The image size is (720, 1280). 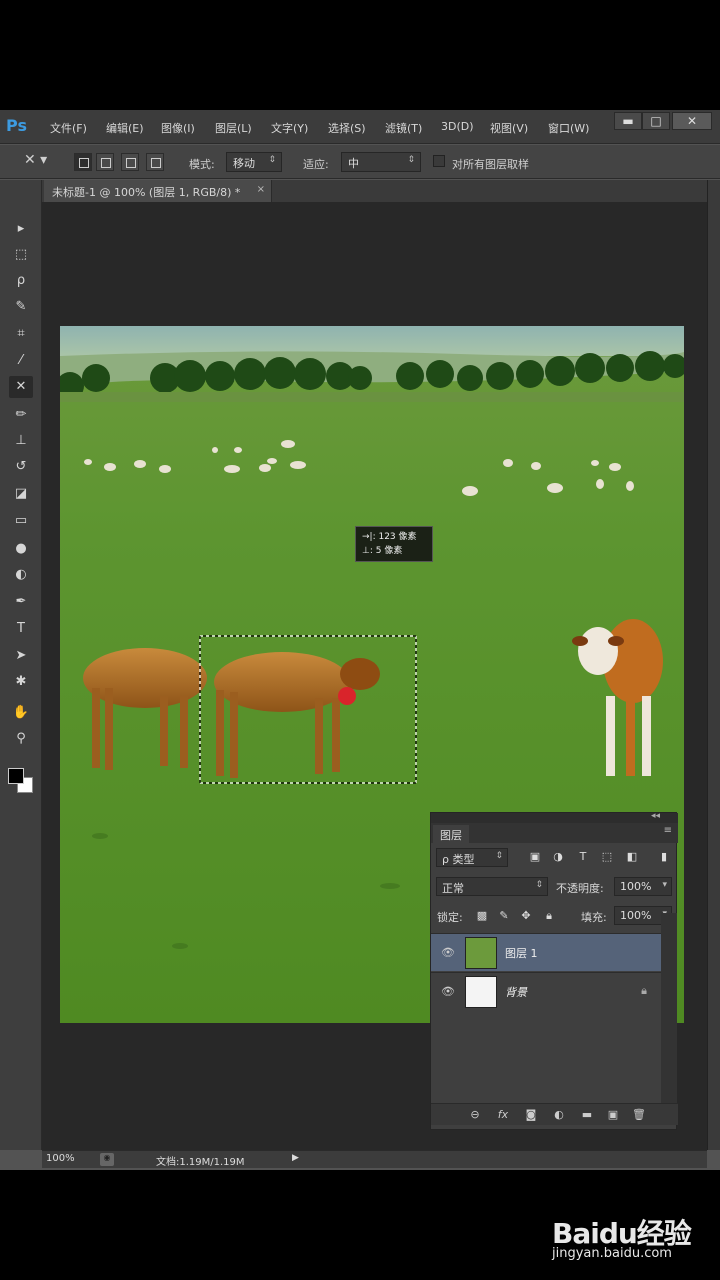 I want to click on options-bar: ✕ ▾ 模式: 移动 ⇕ 适应: 中 ⇕ 对所有图层取样, so click(x=360, y=162).